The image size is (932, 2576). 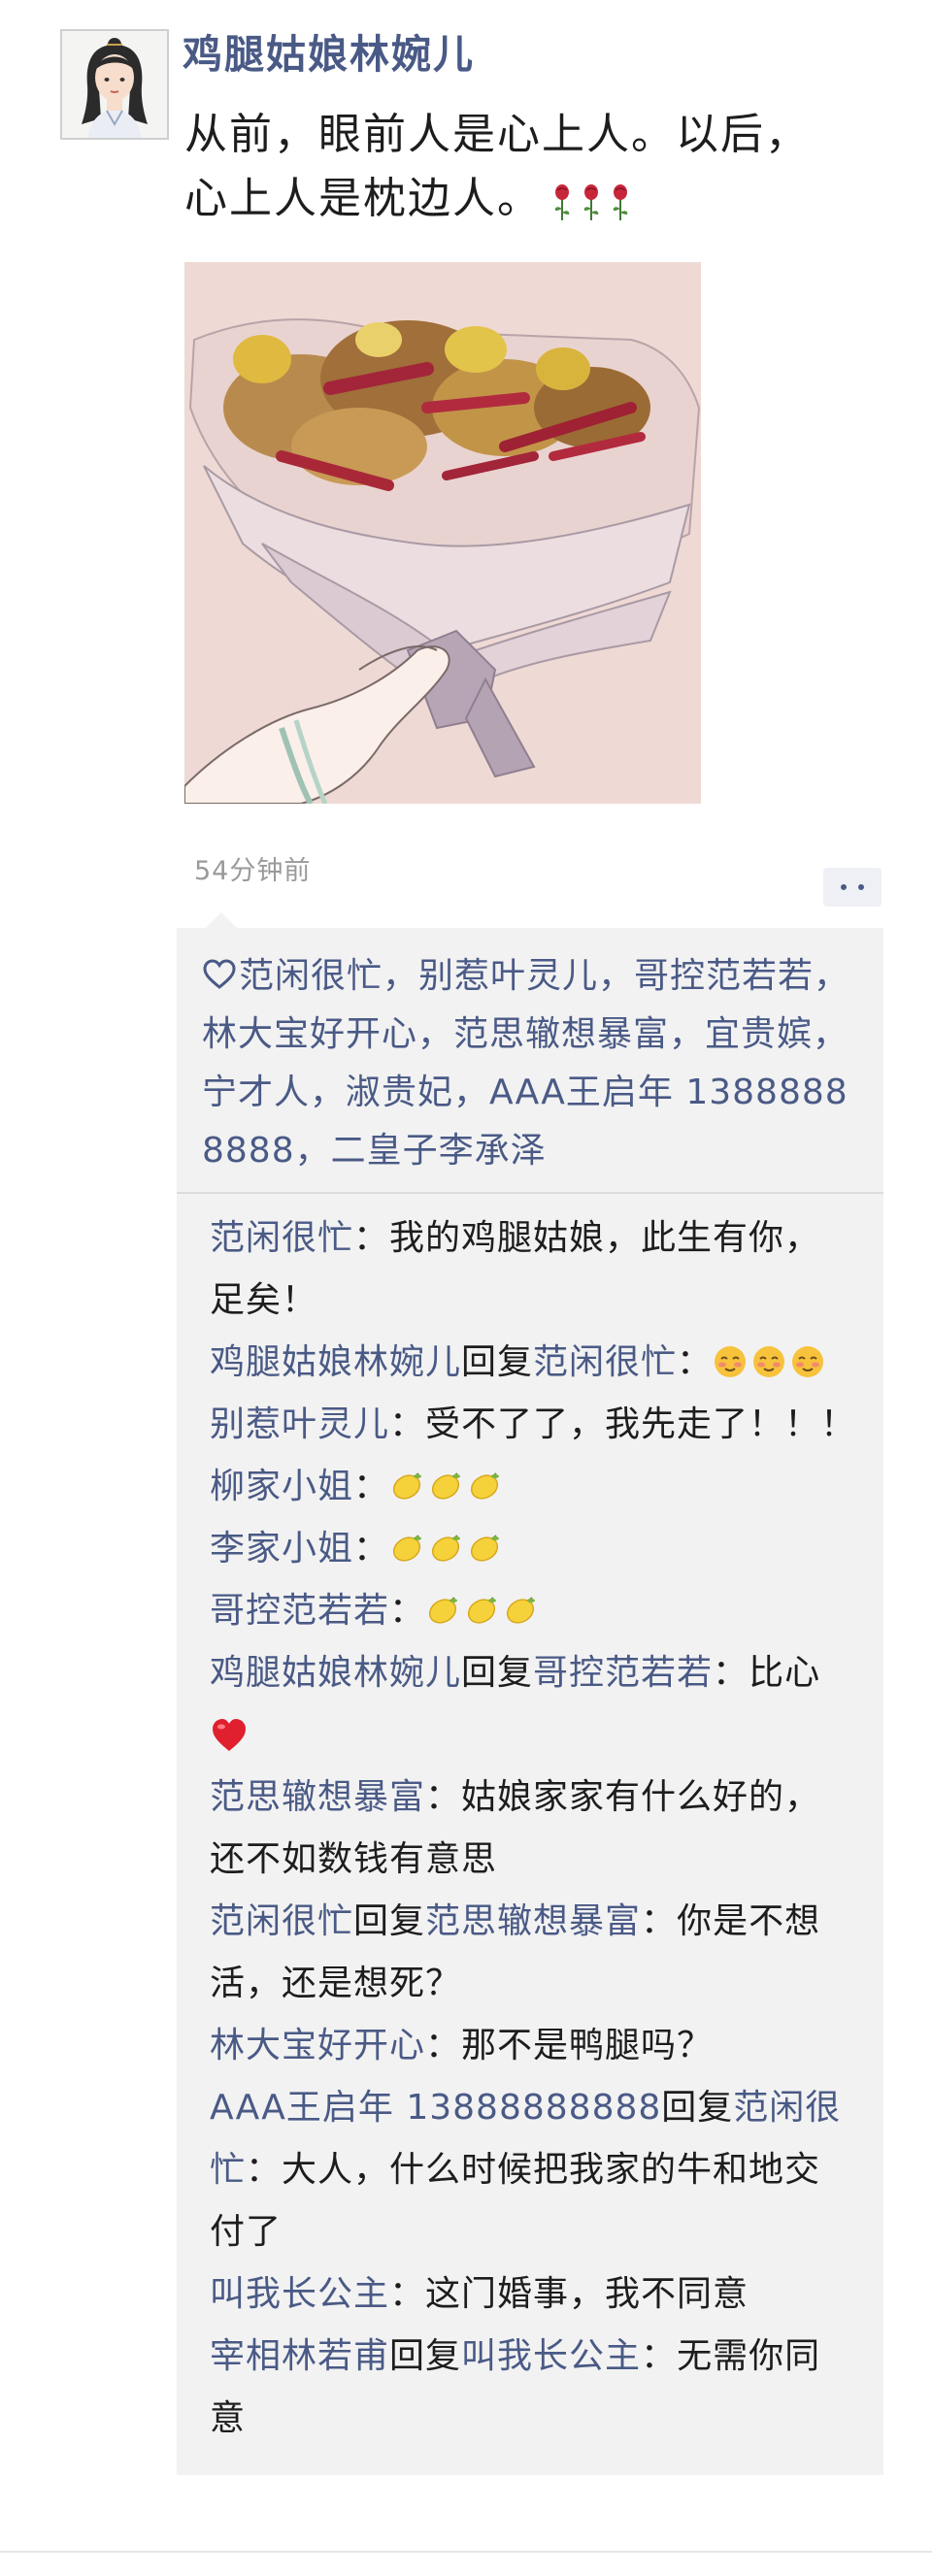 What do you see at coordinates (587, 2046) in the screenshot?
I see `comment-text: 那不是鸭腿吗？` at bounding box center [587, 2046].